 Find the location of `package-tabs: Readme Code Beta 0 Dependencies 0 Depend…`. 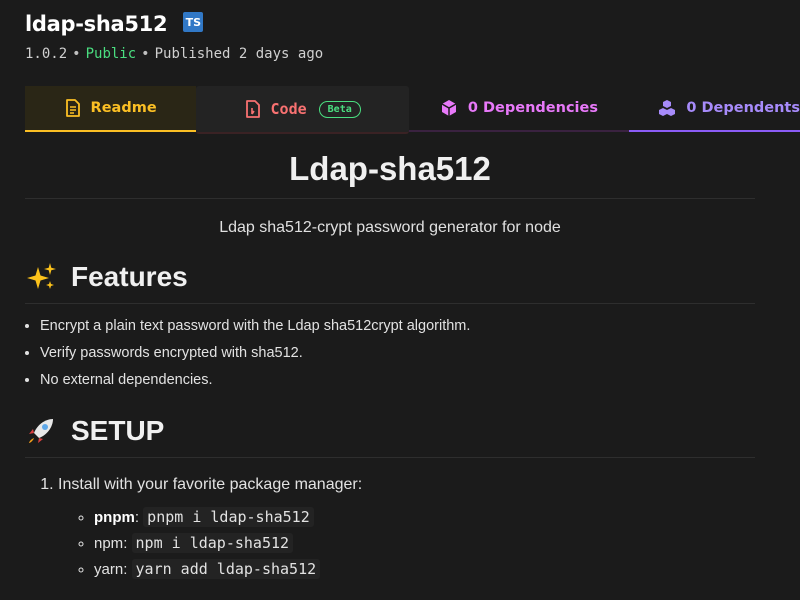

package-tabs: Readme Code Beta 0 Dependencies 0 Depend… is located at coordinates (412, 110).